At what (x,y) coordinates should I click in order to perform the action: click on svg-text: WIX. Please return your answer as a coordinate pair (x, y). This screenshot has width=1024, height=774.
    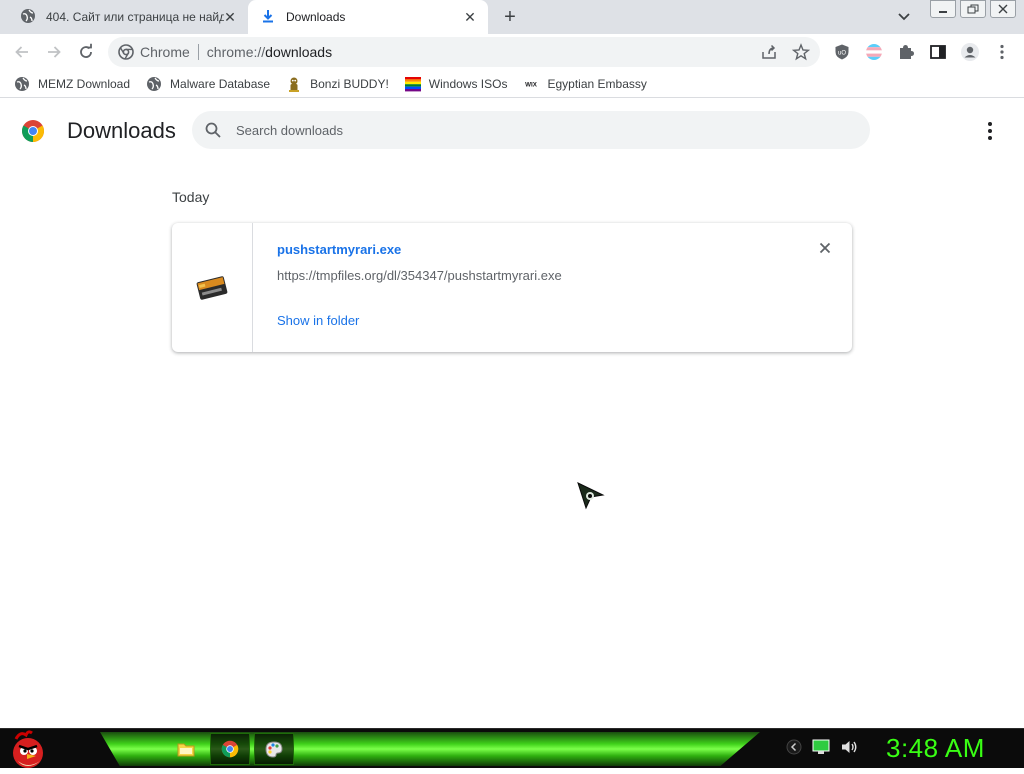
    Looking at the image, I should click on (532, 84).